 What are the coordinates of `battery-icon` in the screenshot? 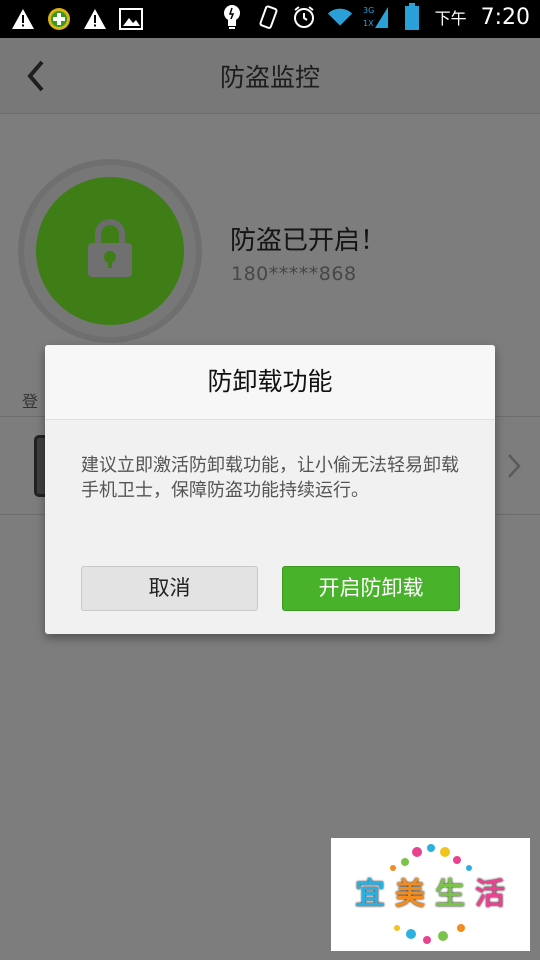 It's located at (412, 16).